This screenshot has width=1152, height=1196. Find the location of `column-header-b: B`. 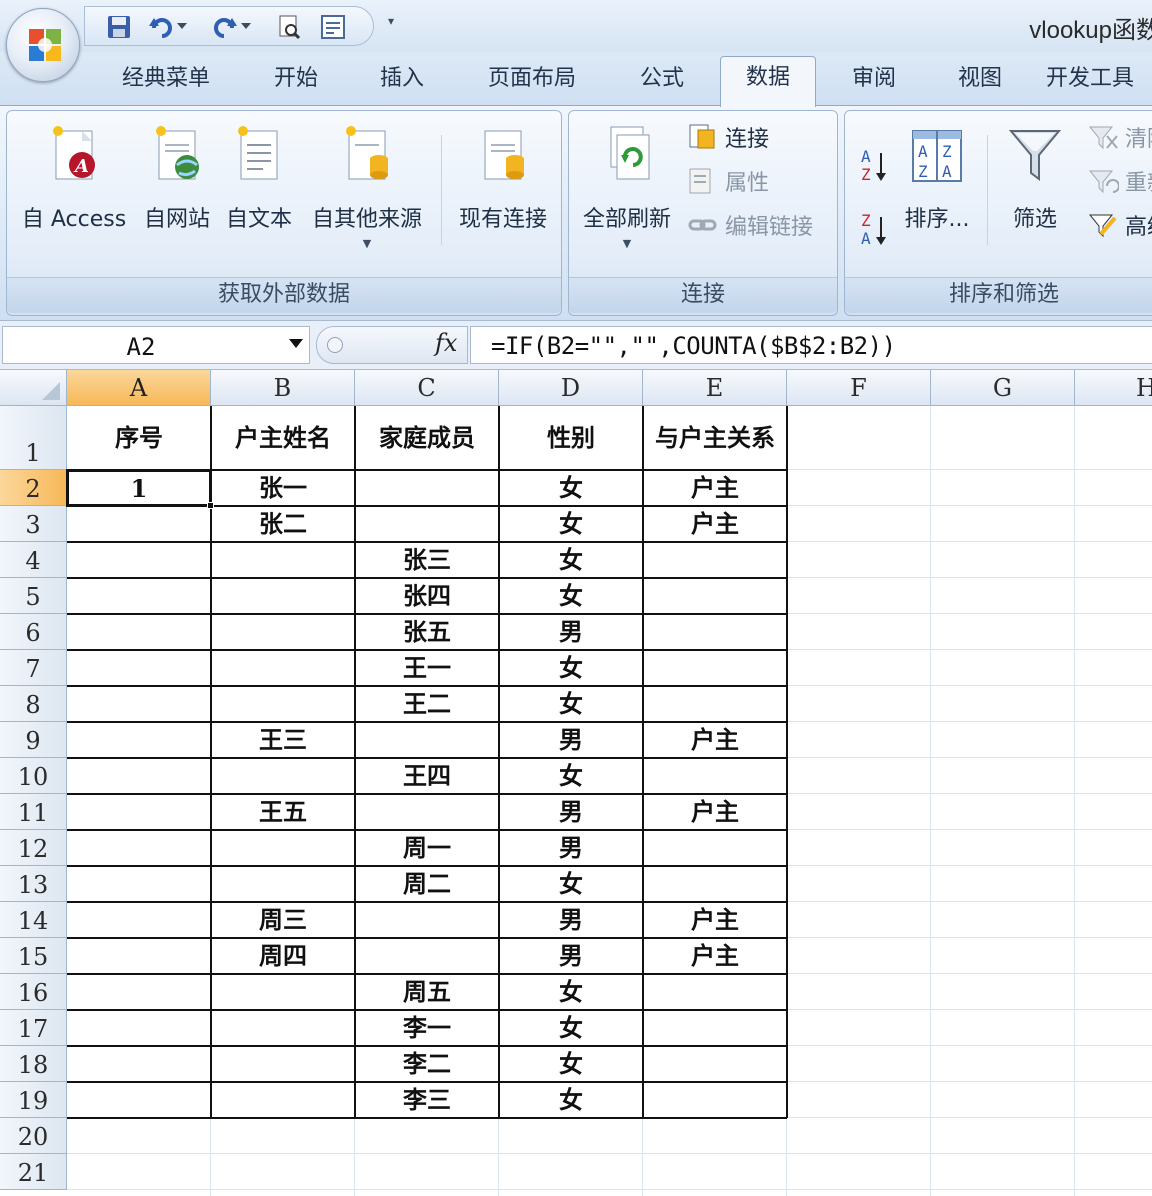

column-header-b: B is located at coordinates (283, 388).